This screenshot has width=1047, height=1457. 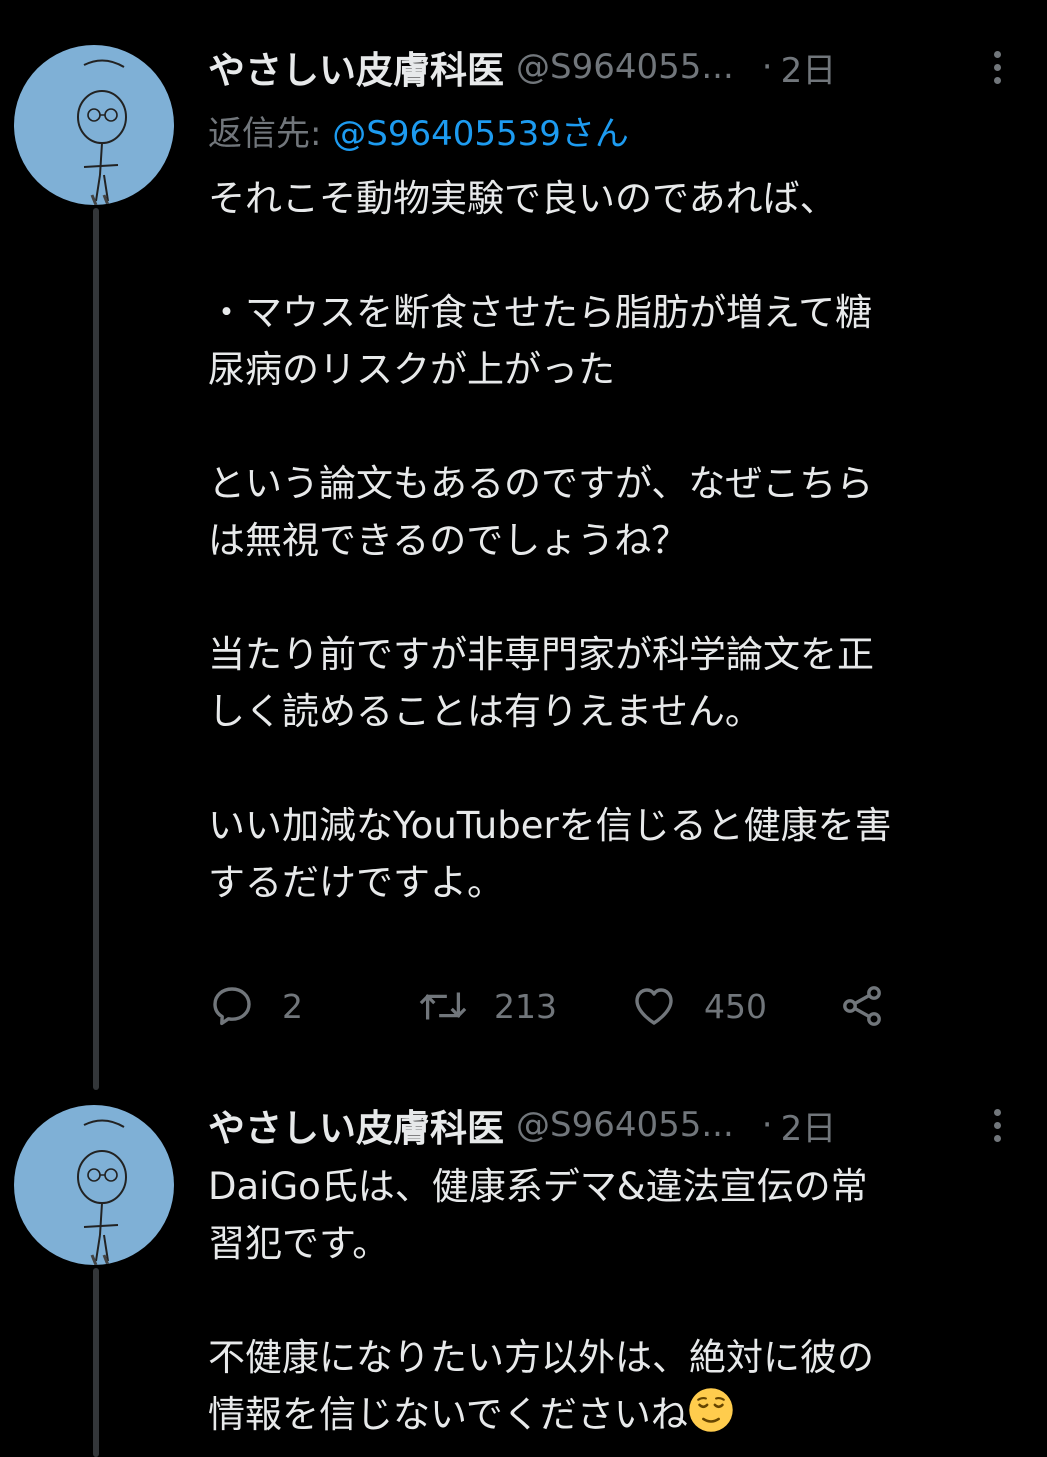 I want to click on heart-icon, so click(x=654, y=1006).